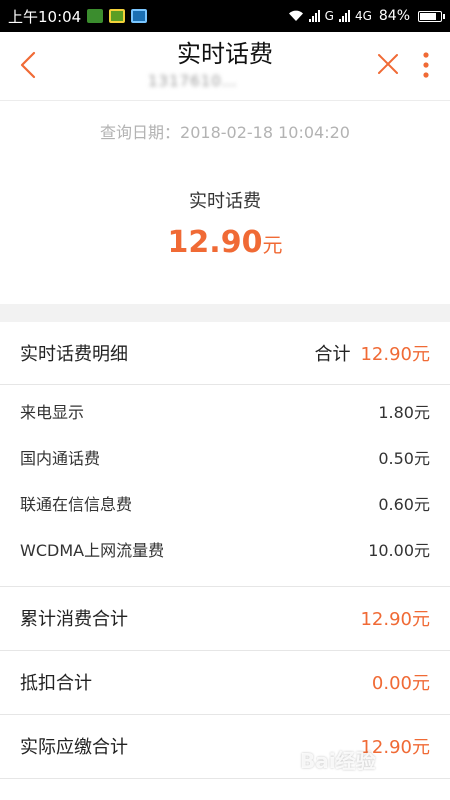  Describe the element at coordinates (295, 15) in the screenshot. I see `wifi-icon` at that location.